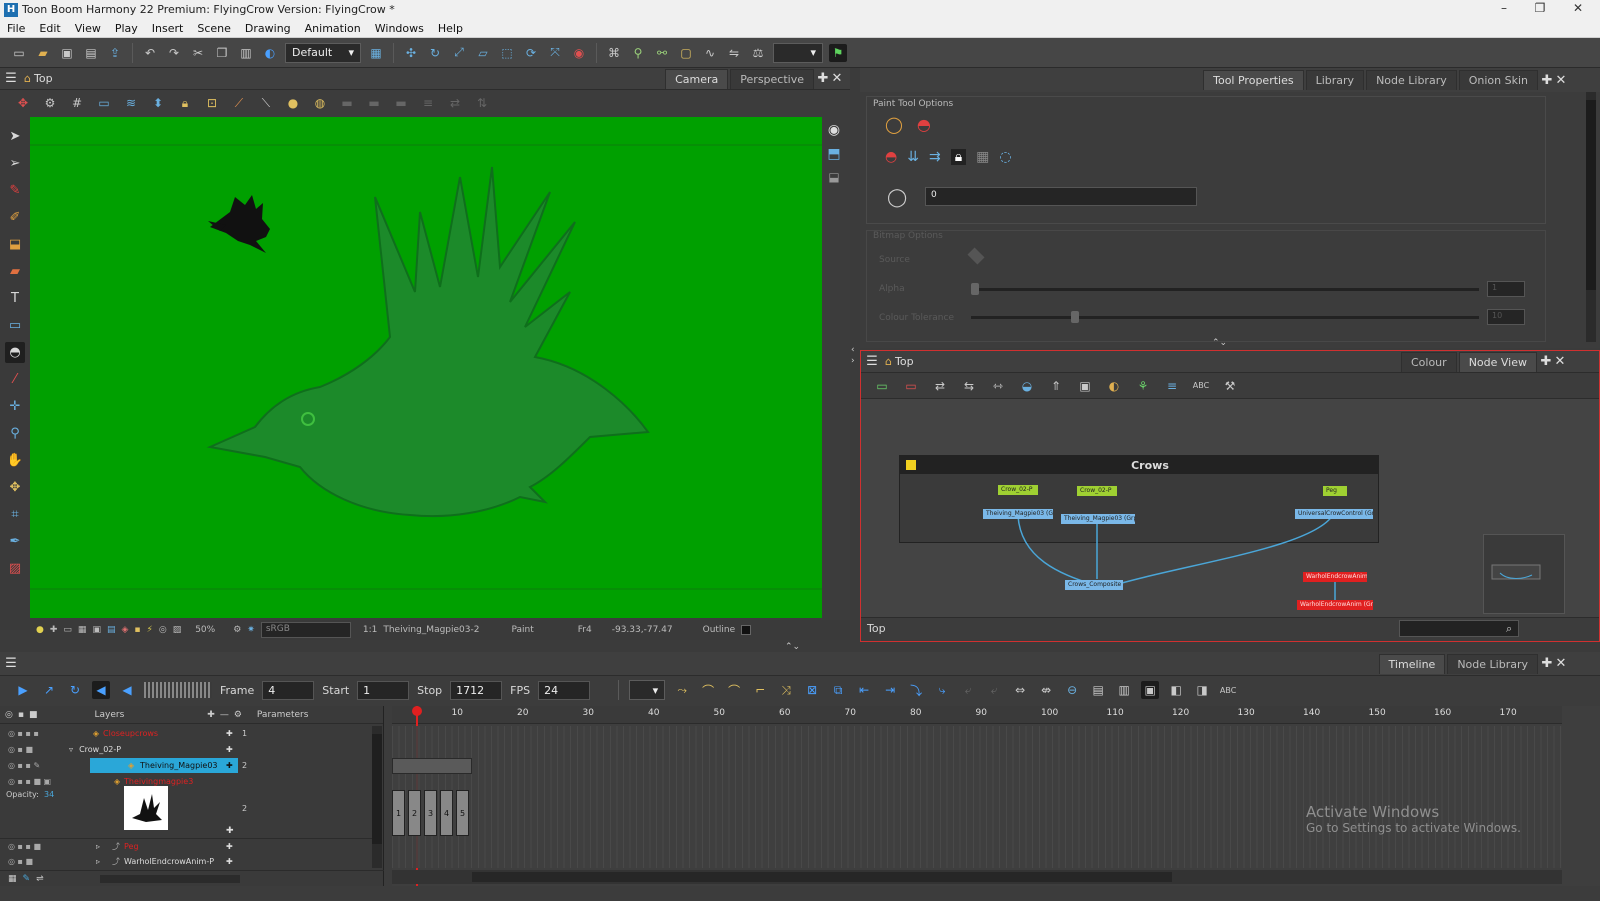  Describe the element at coordinates (23, 690) in the screenshot. I see `play-icon: ▶` at that location.